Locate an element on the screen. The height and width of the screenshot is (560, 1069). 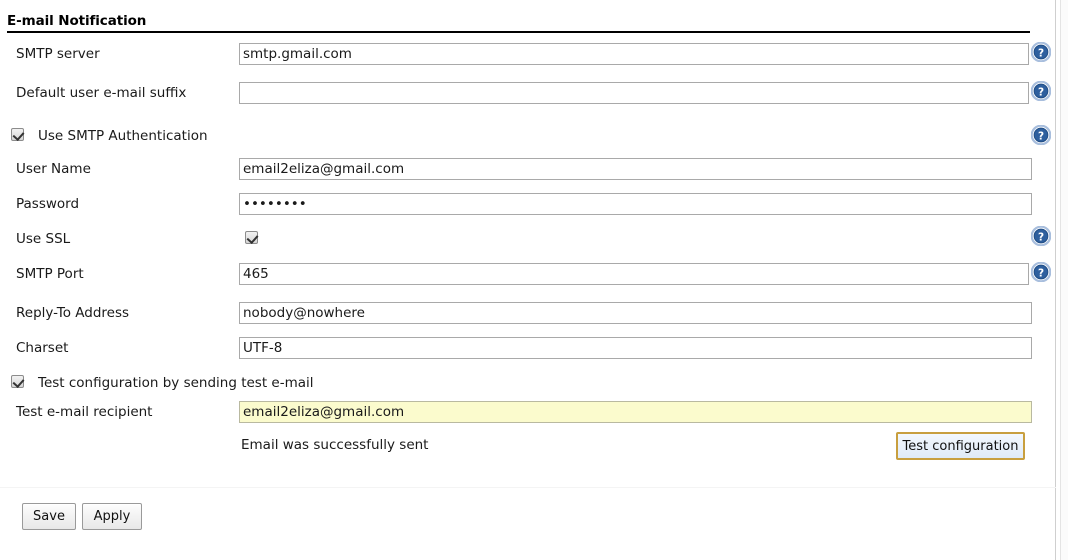
row-password: Password is located at coordinates (528, 204).